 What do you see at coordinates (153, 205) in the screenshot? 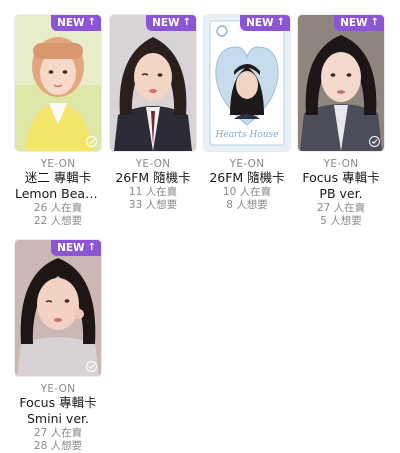
I see `wanted-count: 33 人想要` at bounding box center [153, 205].